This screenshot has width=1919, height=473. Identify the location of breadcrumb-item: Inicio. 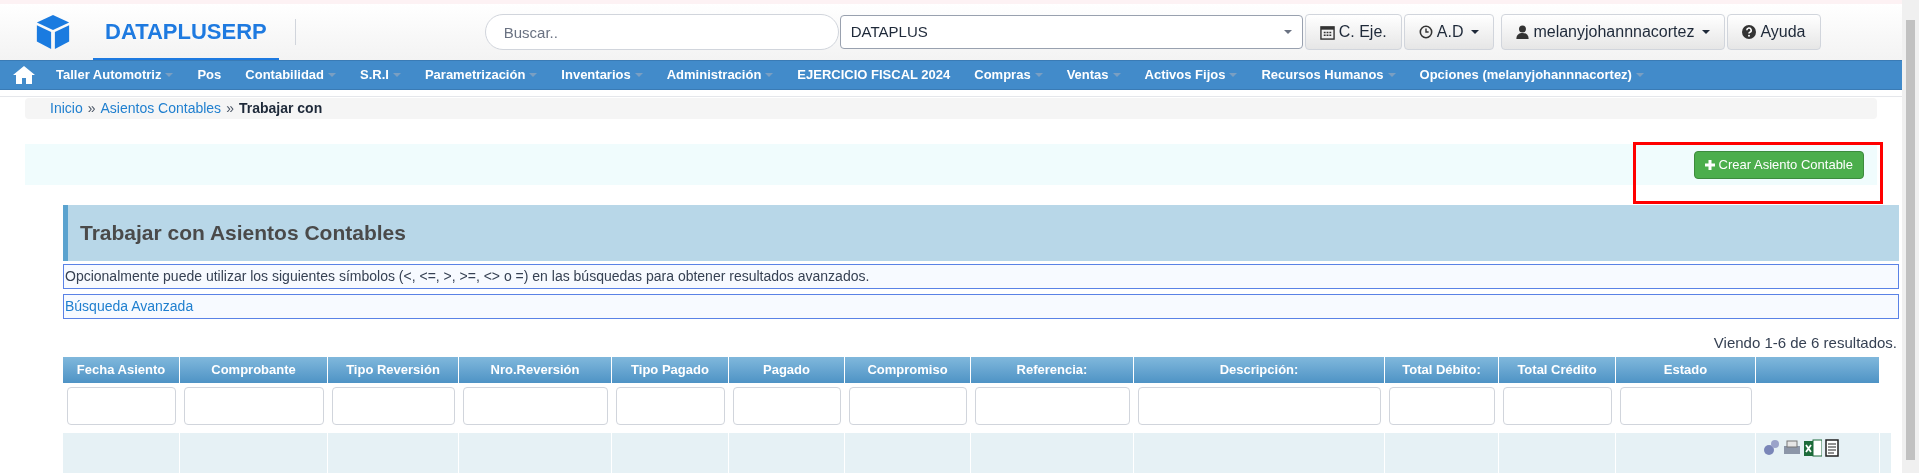
(66, 109).